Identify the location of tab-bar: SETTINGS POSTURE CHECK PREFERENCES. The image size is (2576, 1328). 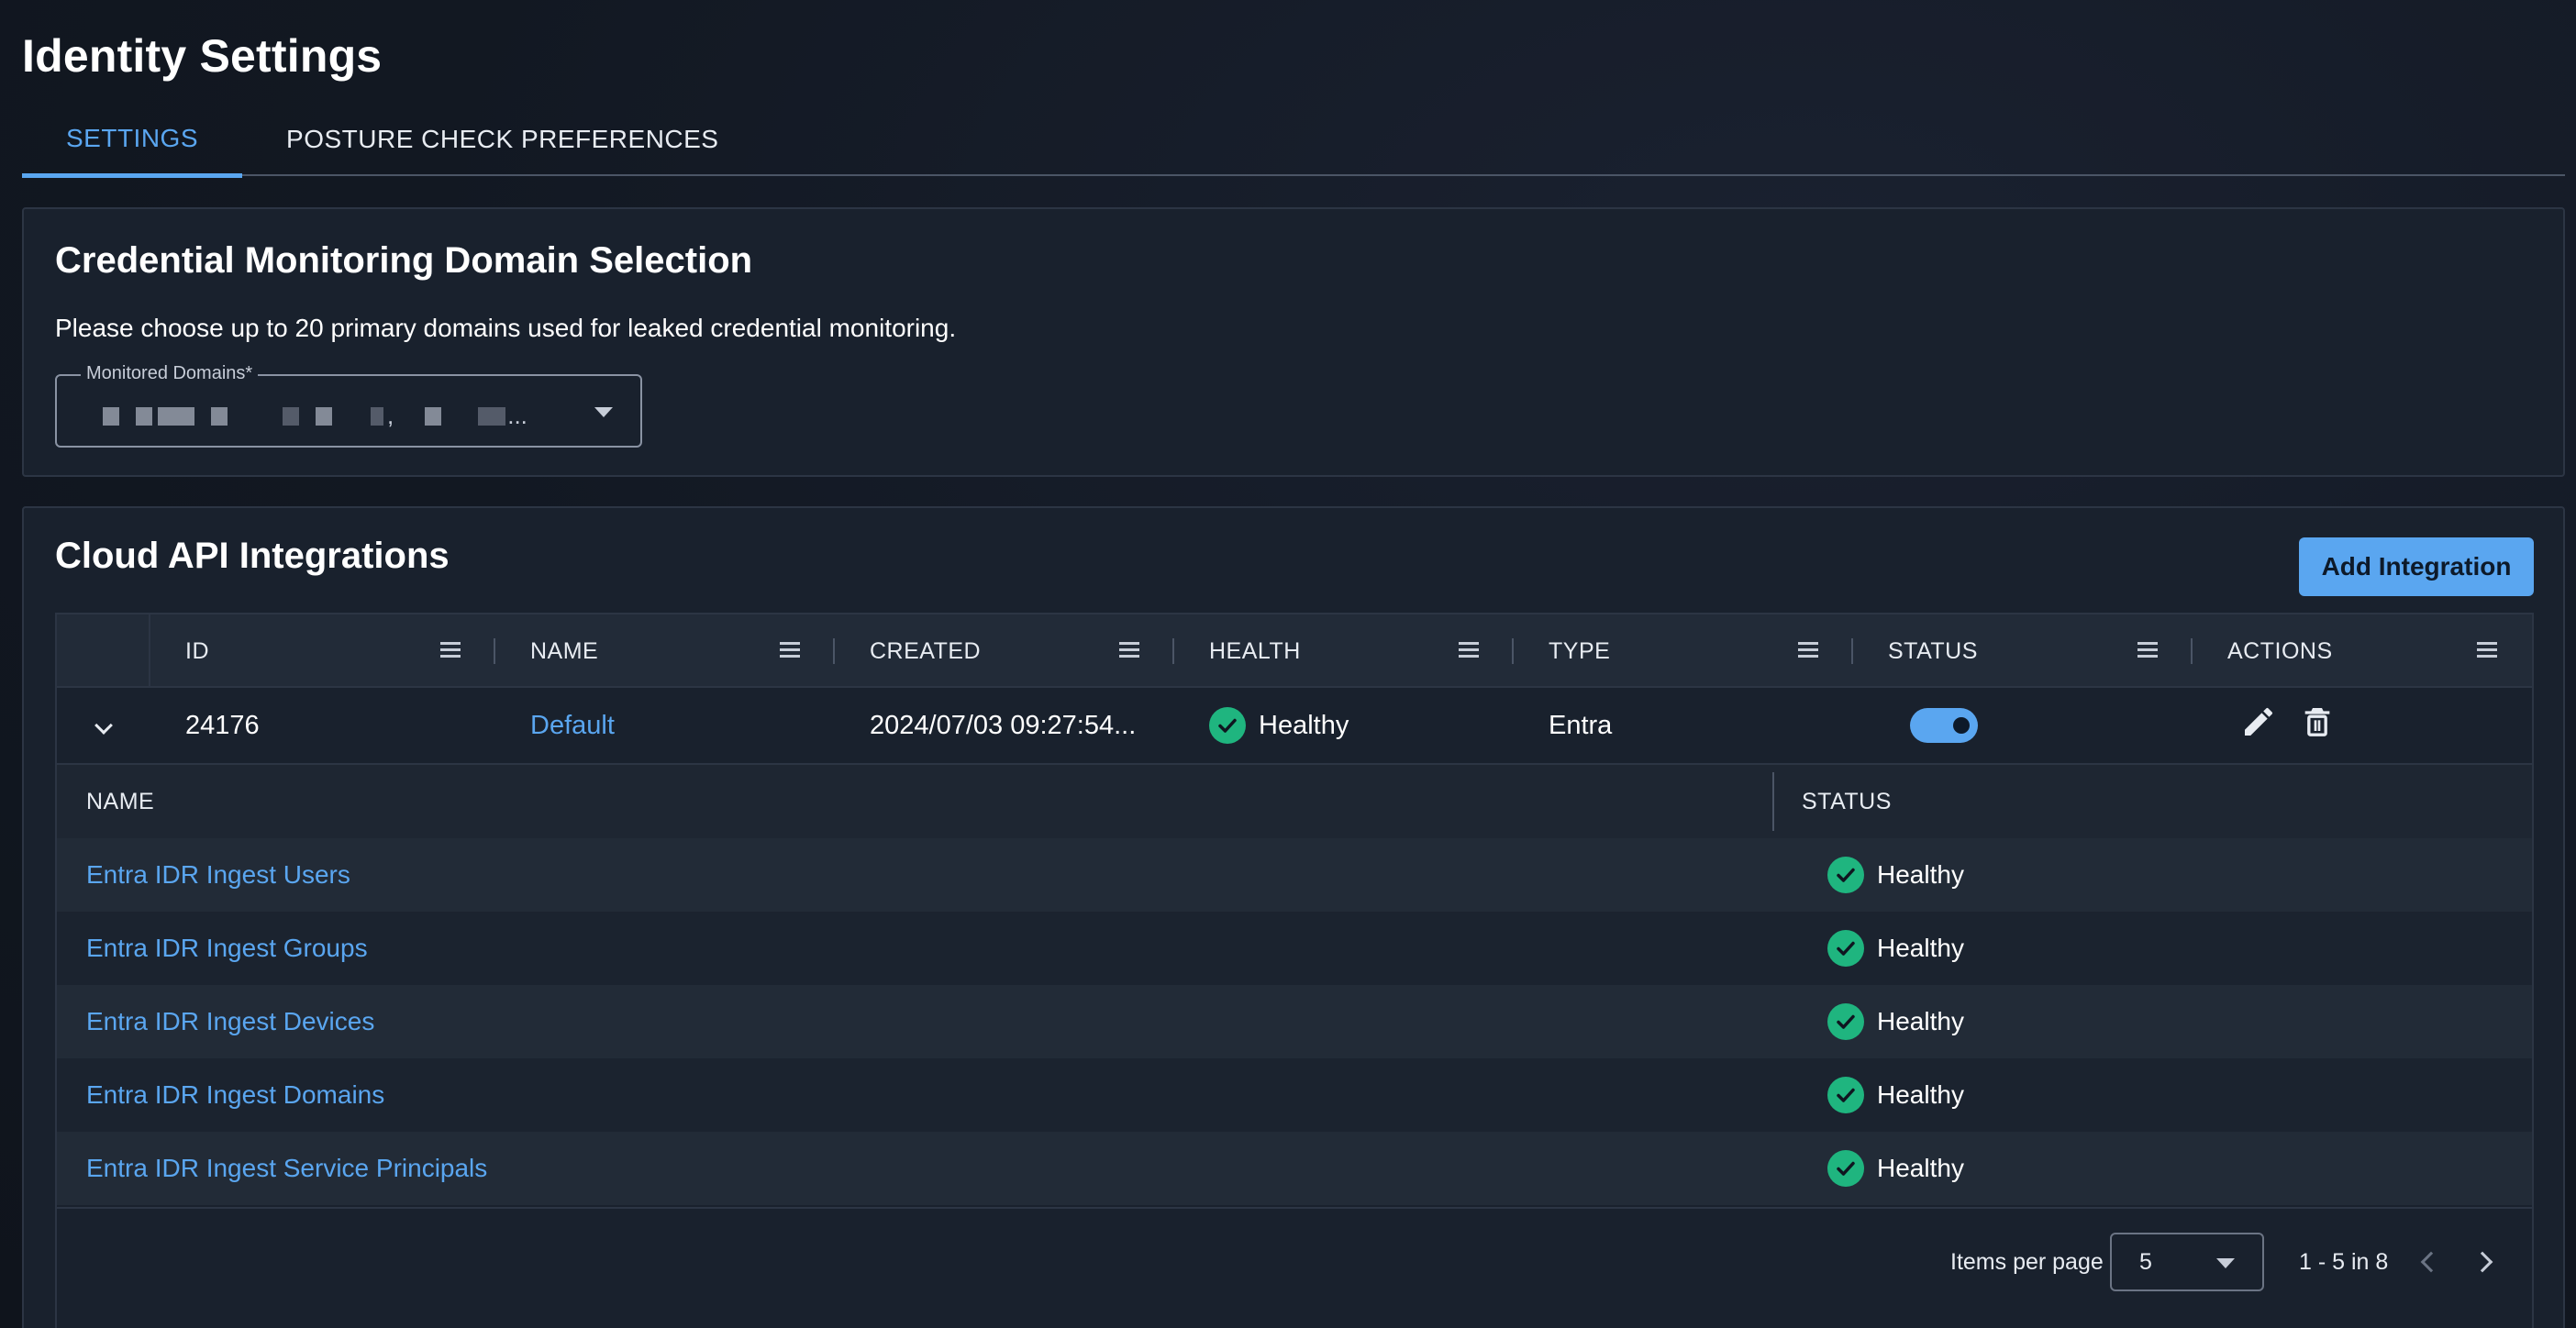
(1293, 140).